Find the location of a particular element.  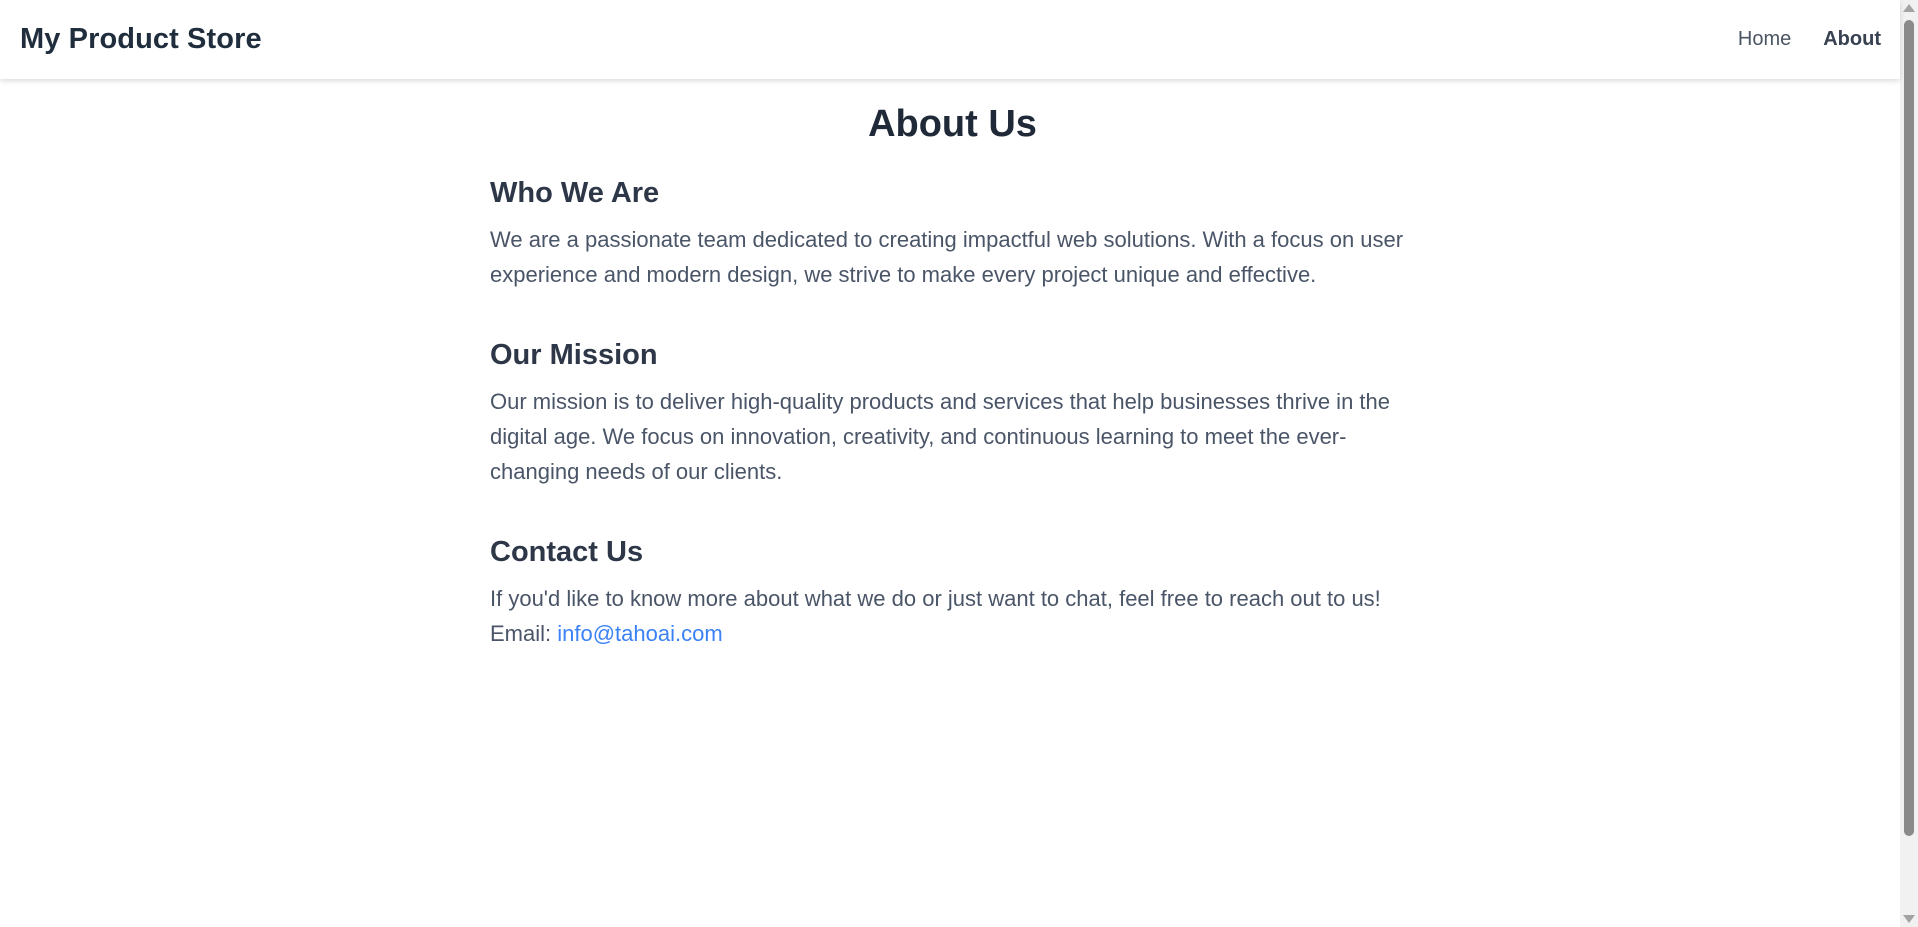

scroll-thumb is located at coordinates (1909, 428).